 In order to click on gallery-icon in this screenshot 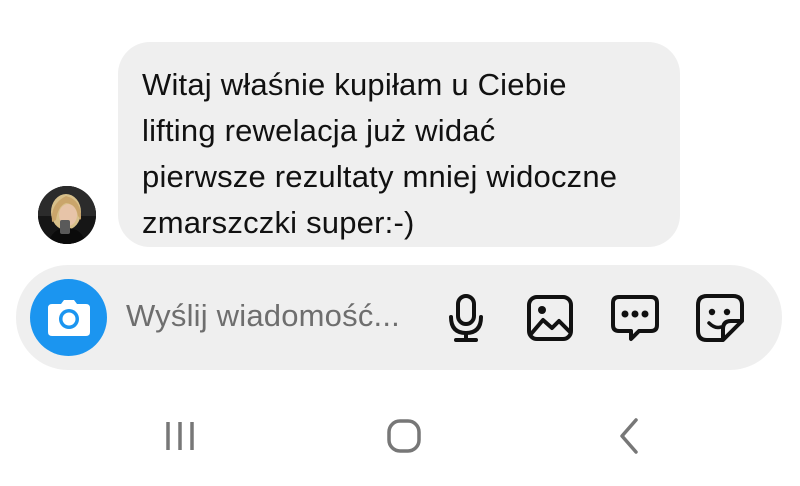, I will do `click(550, 318)`.